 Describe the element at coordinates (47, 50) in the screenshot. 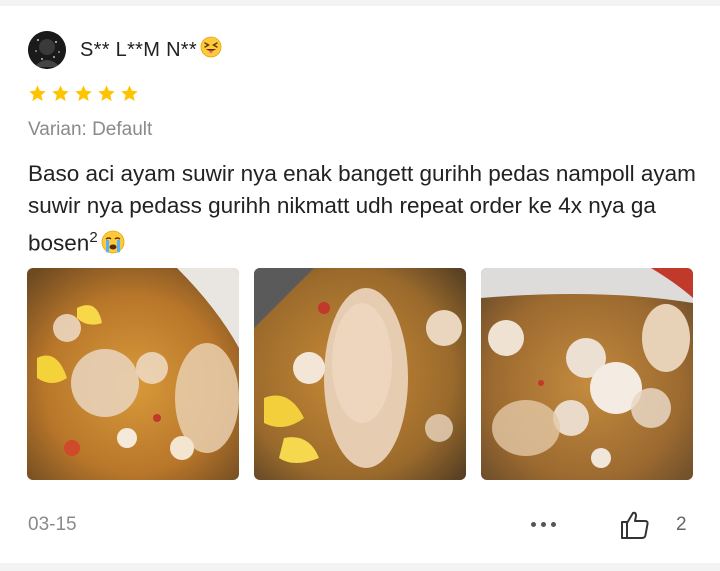

I see `avatar` at that location.